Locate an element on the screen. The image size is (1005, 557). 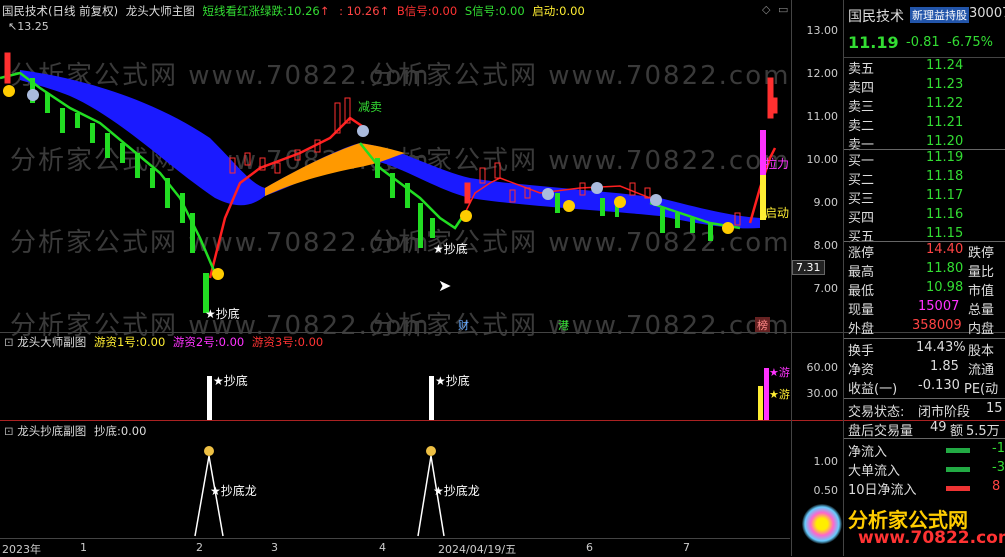
signal-bar-yellow is located at coordinates (760, 403).